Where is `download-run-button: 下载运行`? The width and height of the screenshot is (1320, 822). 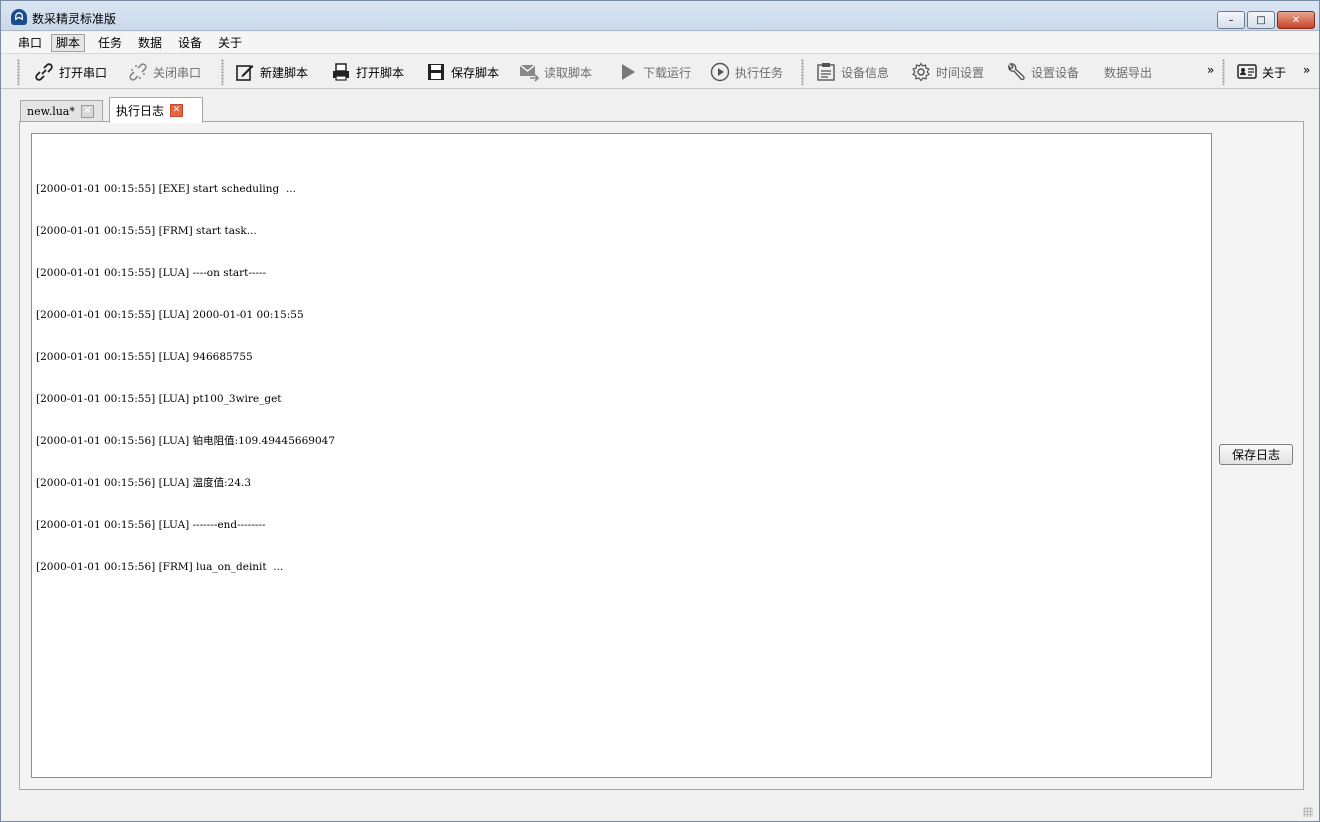 download-run-button: 下载运行 is located at coordinates (654, 72).